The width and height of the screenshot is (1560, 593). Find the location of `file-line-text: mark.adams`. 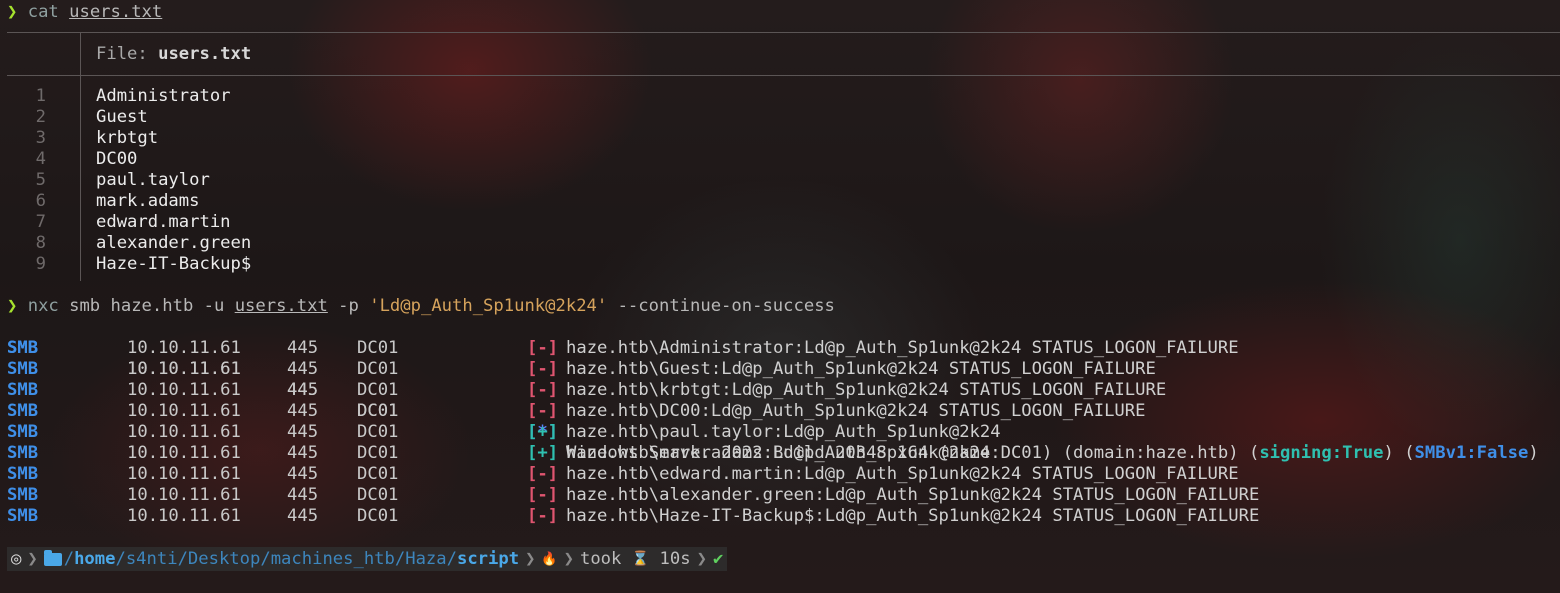

file-line-text: mark.adams is located at coordinates (148, 201).